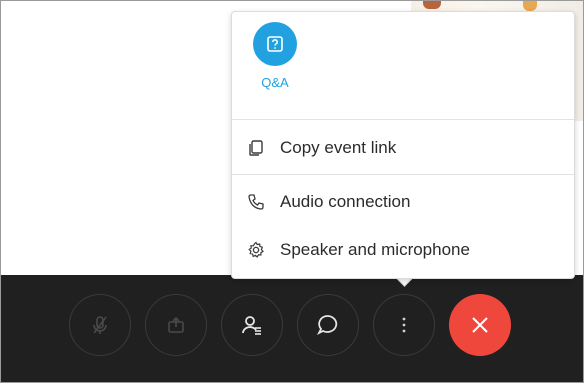 The width and height of the screenshot is (584, 383). I want to click on leave-icon, so click(480, 325).